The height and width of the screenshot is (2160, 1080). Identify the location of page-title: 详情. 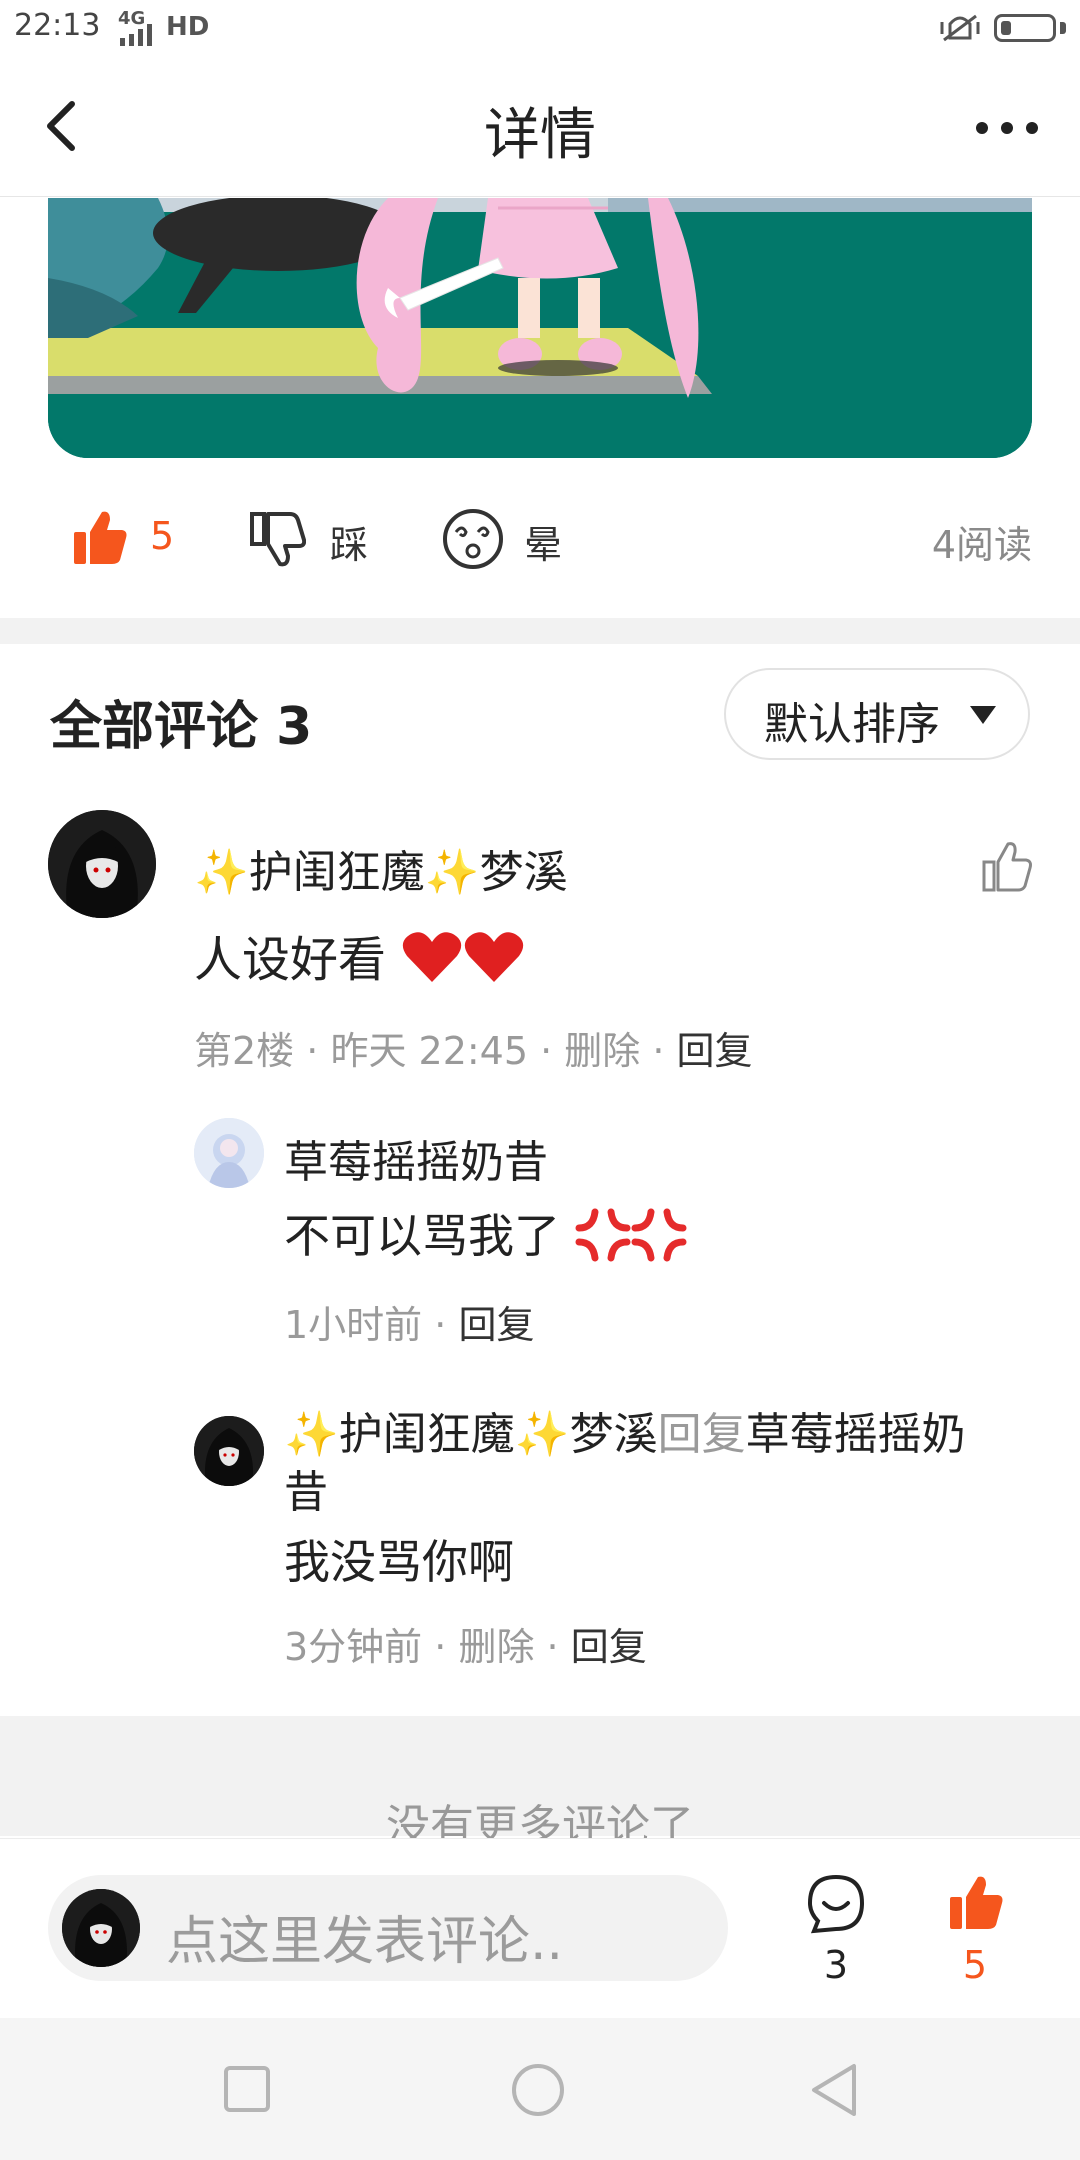
(540, 135).